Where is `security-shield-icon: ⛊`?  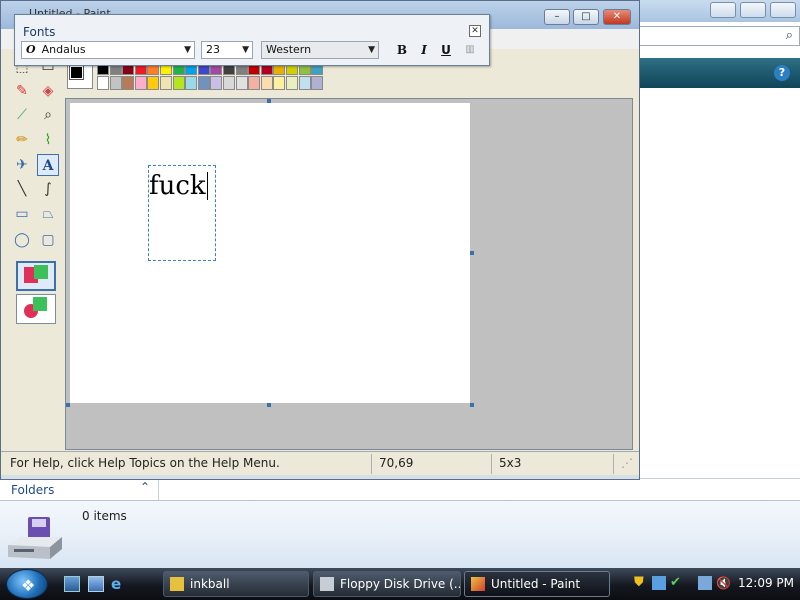
security-shield-icon: ⛊ is located at coordinates (641, 583).